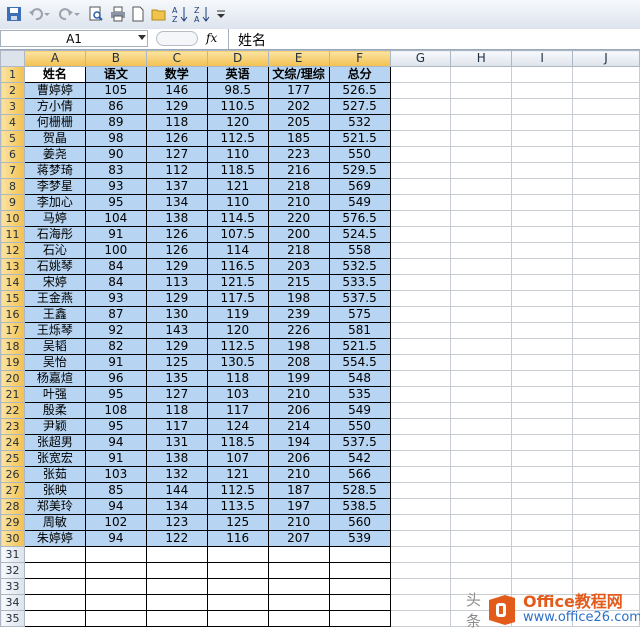 This screenshot has width=640, height=637. I want to click on cell: 185, so click(298, 138).